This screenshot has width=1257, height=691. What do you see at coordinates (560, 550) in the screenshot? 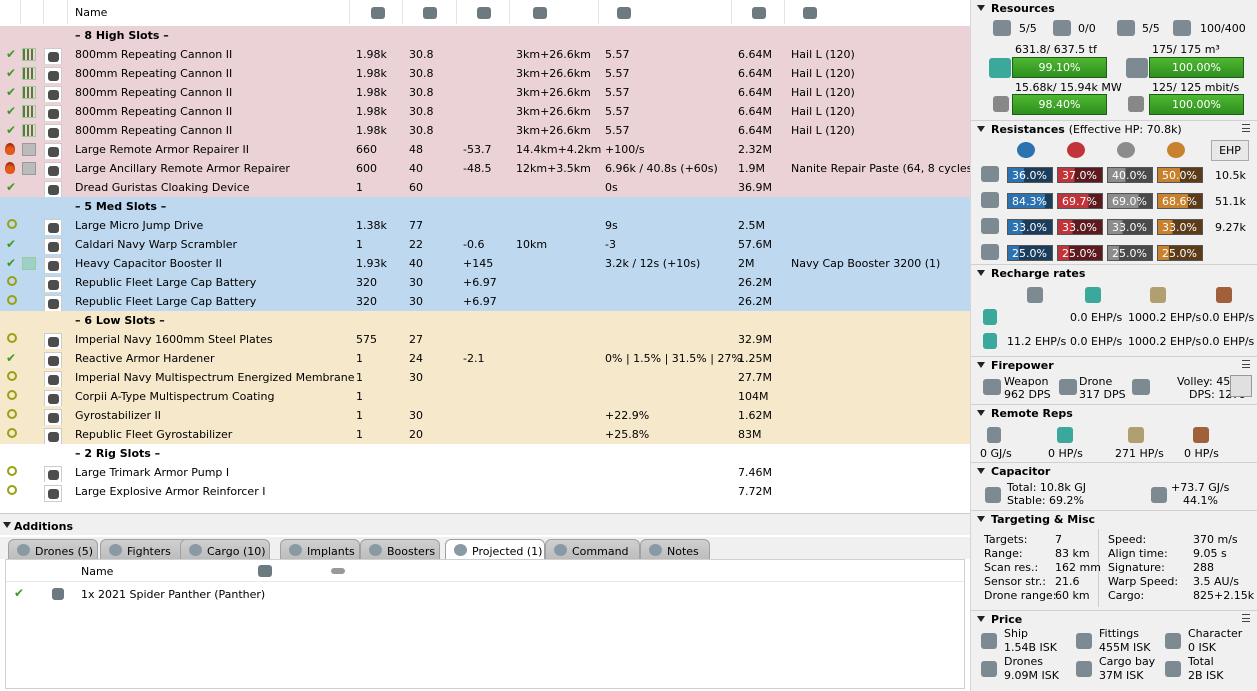
I see `command-icon` at bounding box center [560, 550].